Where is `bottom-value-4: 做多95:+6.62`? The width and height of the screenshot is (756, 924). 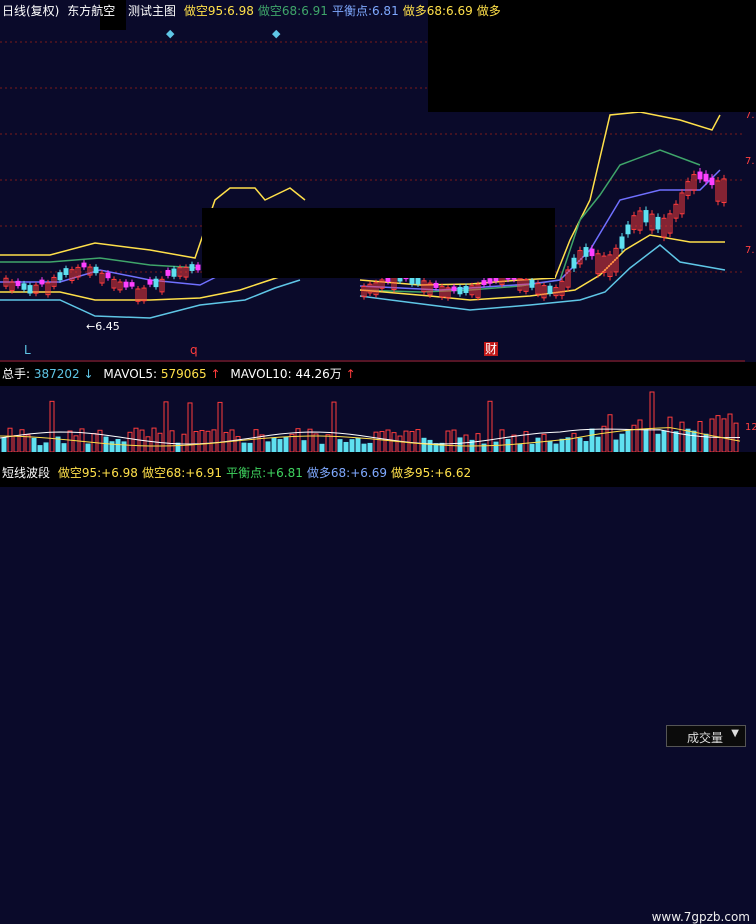
bottom-value-4: 做多95:+6.62 is located at coordinates (431, 473).